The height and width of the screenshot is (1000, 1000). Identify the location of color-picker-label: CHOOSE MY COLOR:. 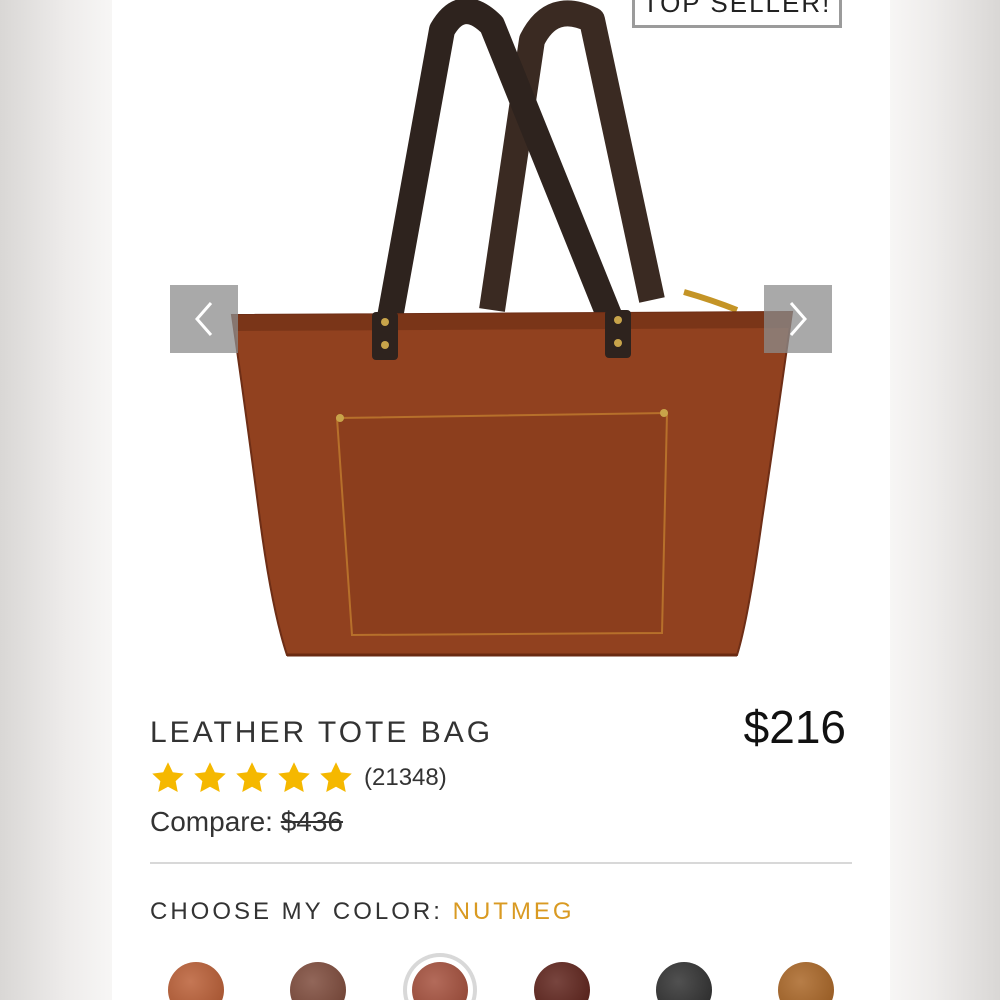
(296, 911).